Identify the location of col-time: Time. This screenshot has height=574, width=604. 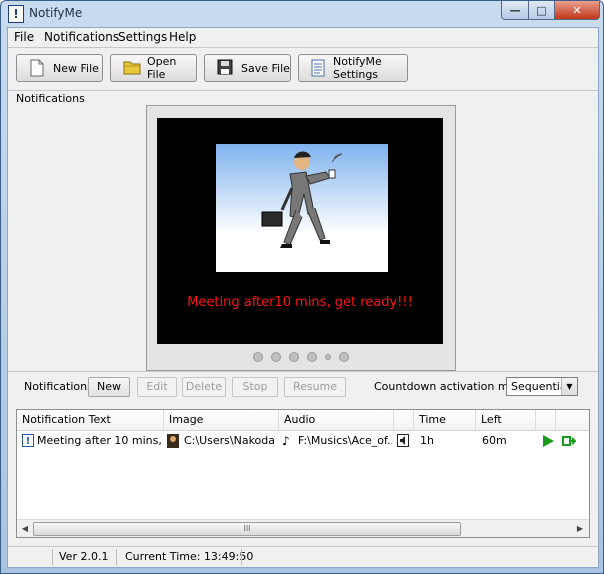
(445, 420).